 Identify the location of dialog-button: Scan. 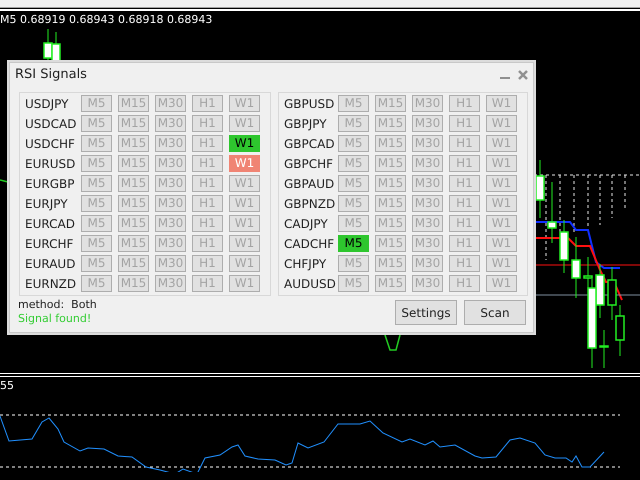
(495, 312).